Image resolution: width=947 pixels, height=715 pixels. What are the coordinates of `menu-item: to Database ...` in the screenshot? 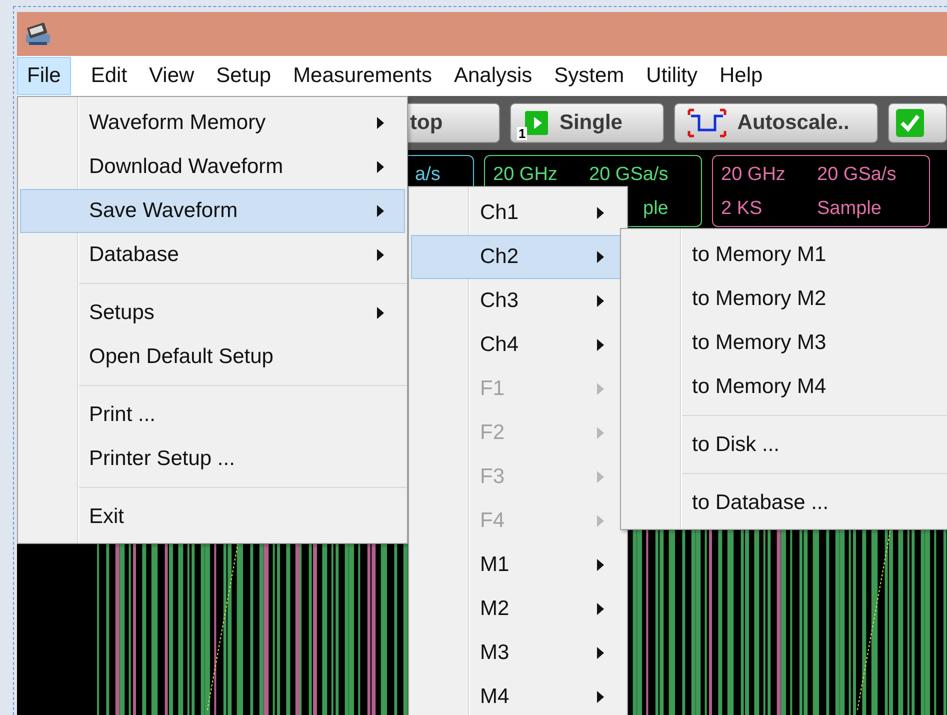 It's located at (785, 503).